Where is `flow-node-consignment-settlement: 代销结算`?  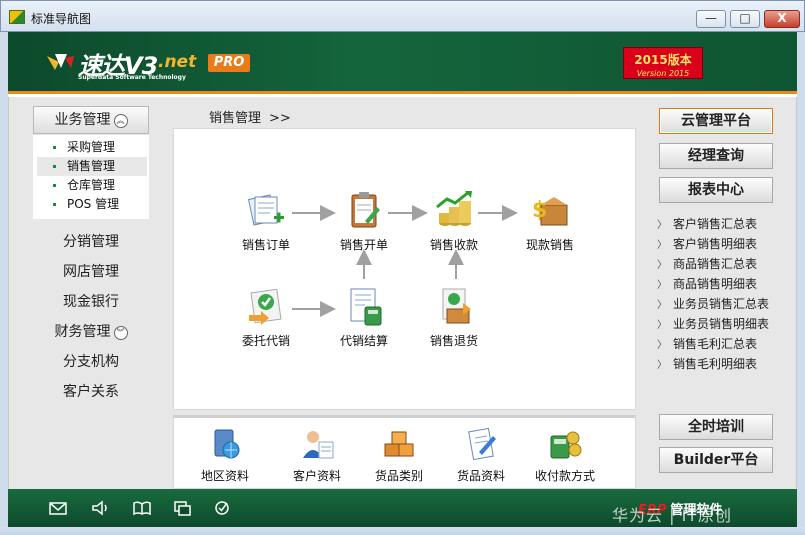 flow-node-consignment-settlement: 代销结算 is located at coordinates (364, 317).